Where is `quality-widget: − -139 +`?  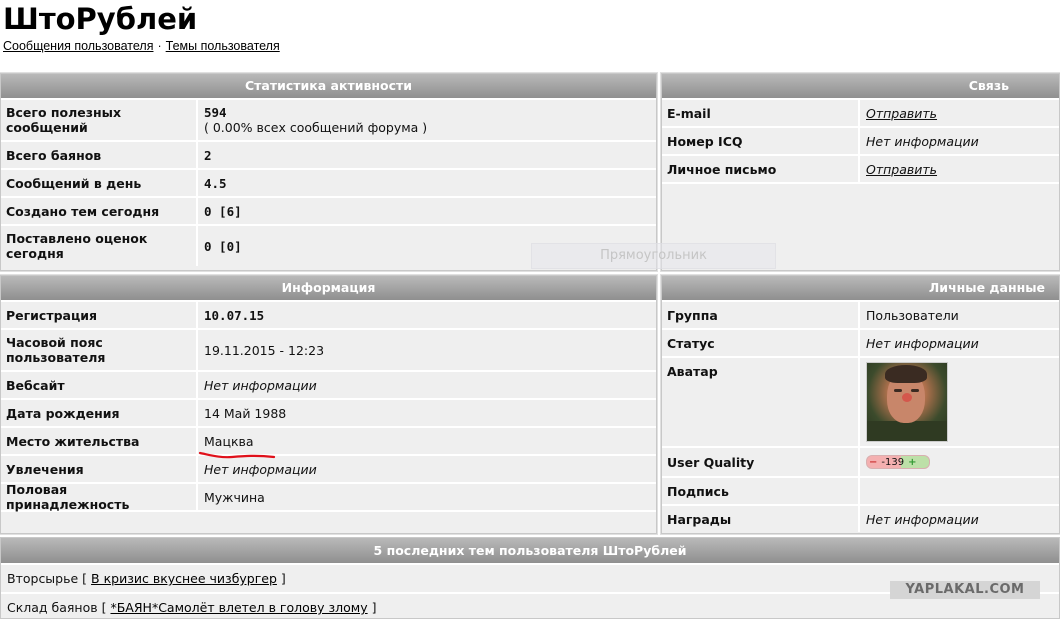
quality-widget: − -139 + is located at coordinates (898, 462).